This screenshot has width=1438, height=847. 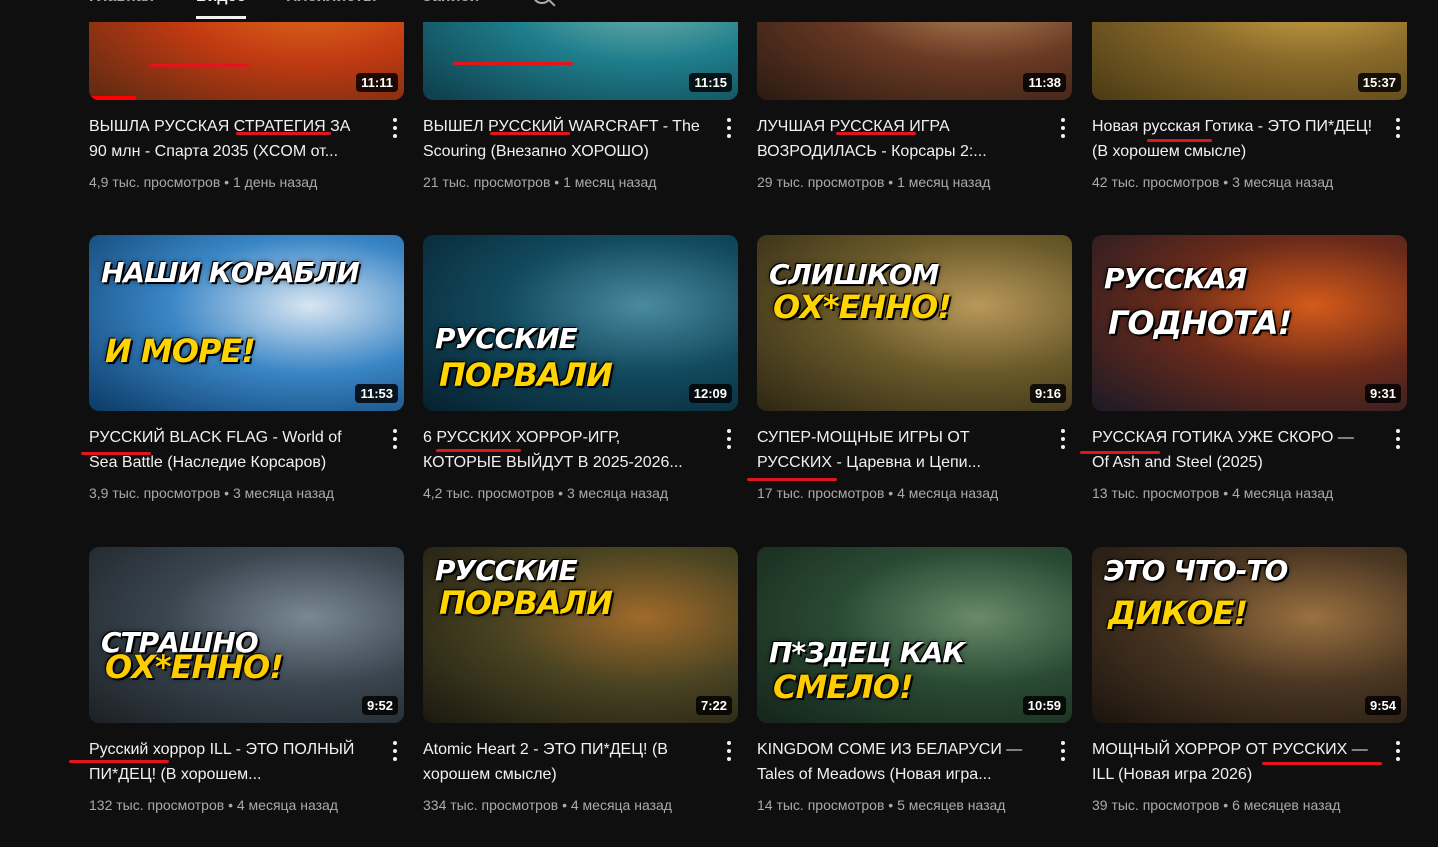 What do you see at coordinates (246, 323) in the screenshot?
I see `video-thumbnail: НАШИ КОРАБЛИ И МОРЕ! 11:53` at bounding box center [246, 323].